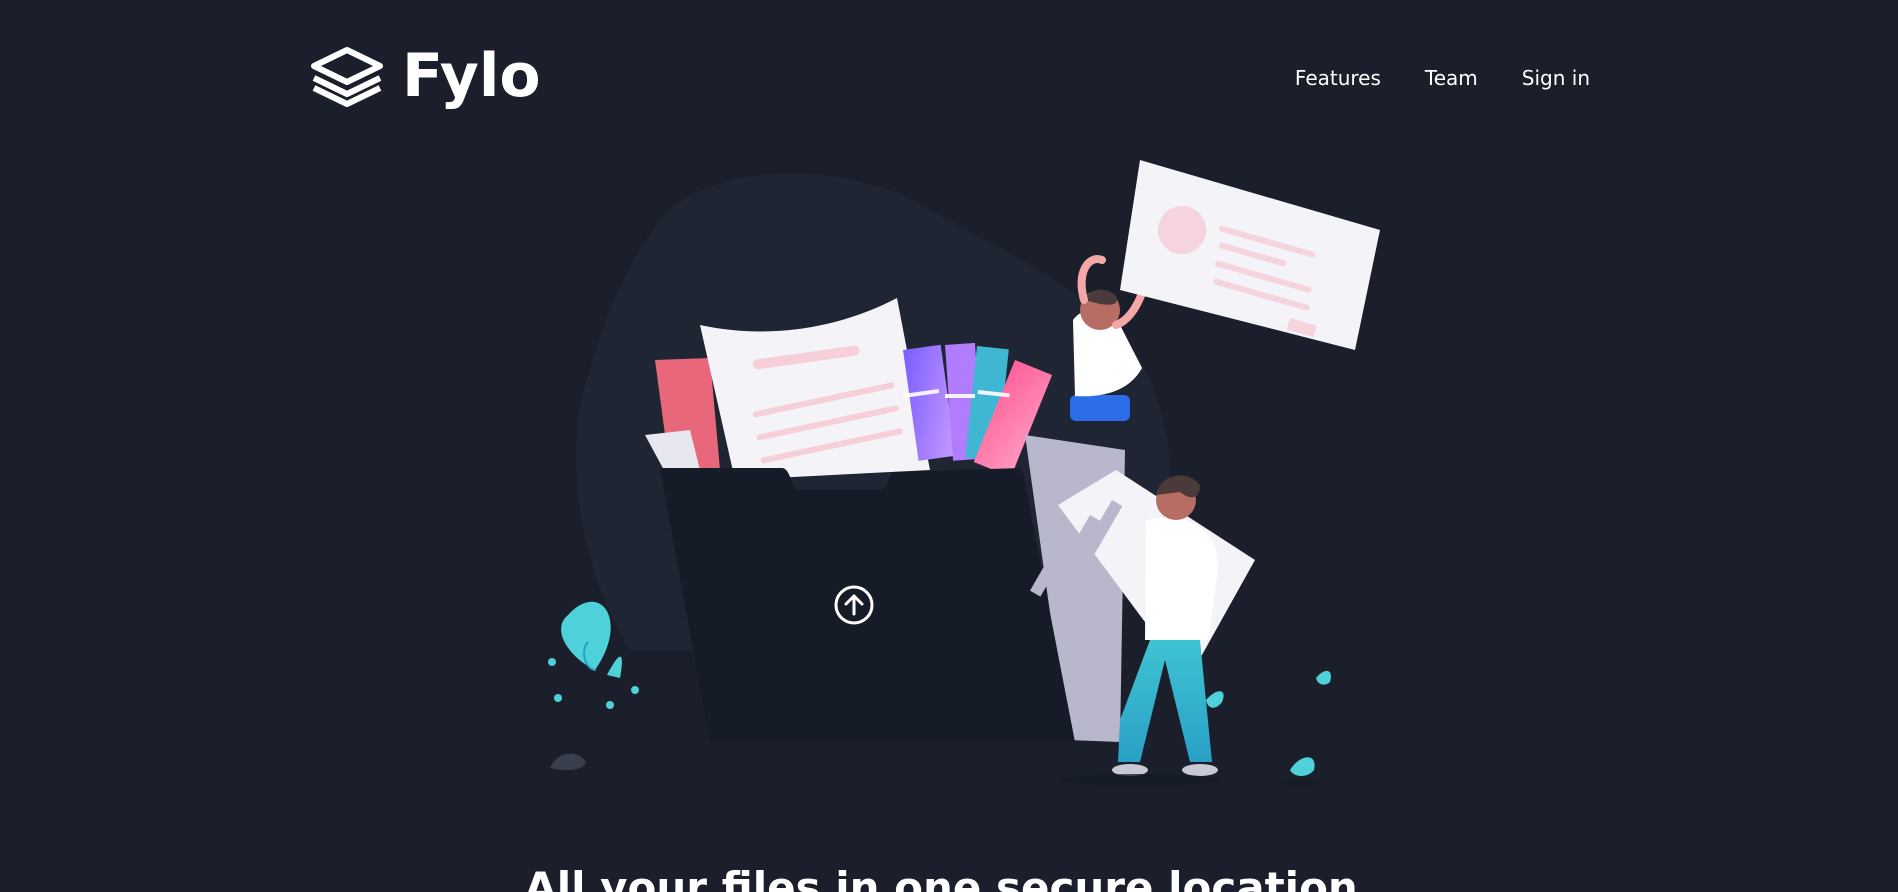 Image resolution: width=1898 pixels, height=892 pixels. What do you see at coordinates (1250, 255) in the screenshot?
I see `card-held` at bounding box center [1250, 255].